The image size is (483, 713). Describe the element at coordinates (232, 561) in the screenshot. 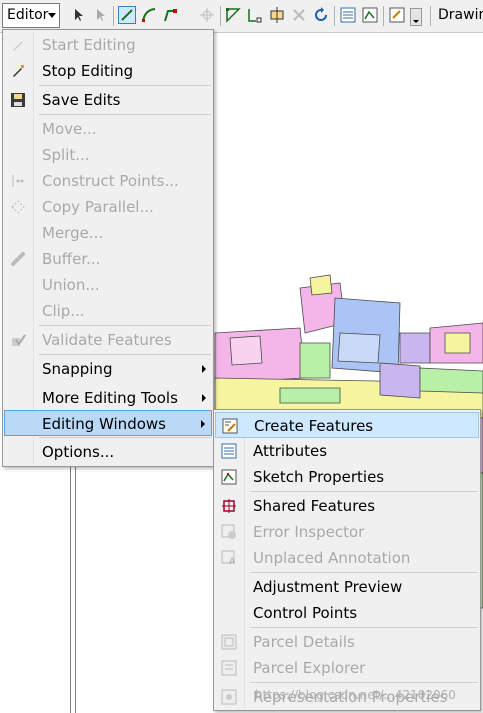

I see `svg-text: A` at that location.